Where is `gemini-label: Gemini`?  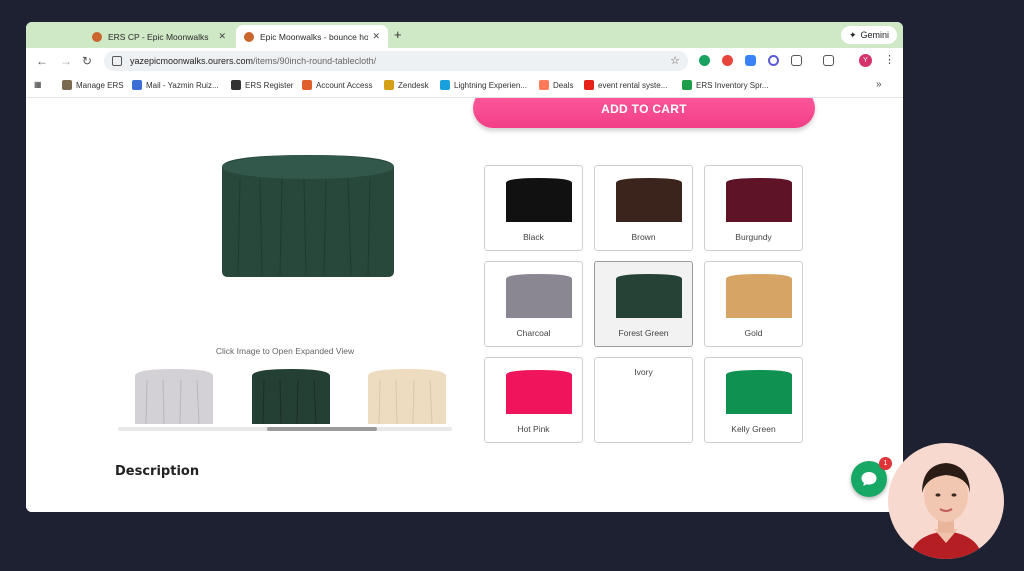 gemini-label: Gemini is located at coordinates (874, 35).